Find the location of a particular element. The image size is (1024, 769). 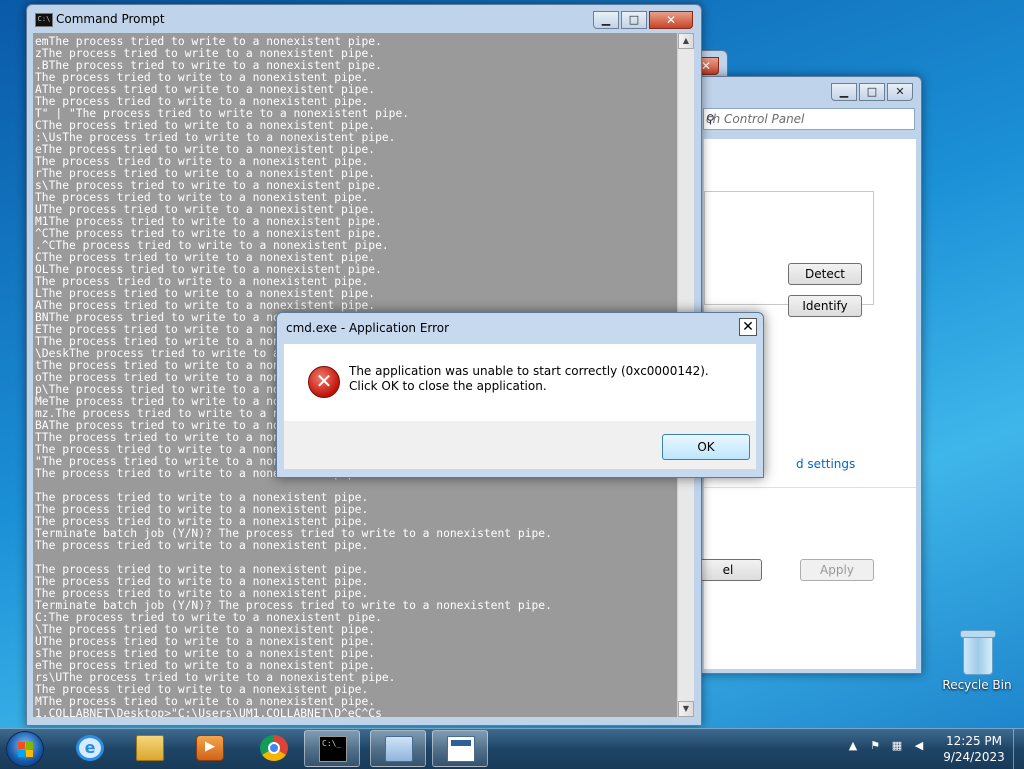

advanced-settings-link: d settings is located at coordinates (825, 464).